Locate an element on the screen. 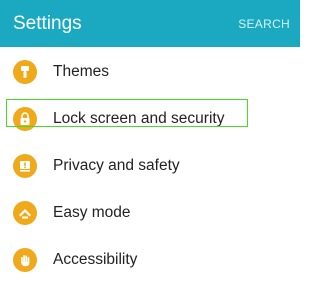  easy-mode-icon is located at coordinates (25, 213).